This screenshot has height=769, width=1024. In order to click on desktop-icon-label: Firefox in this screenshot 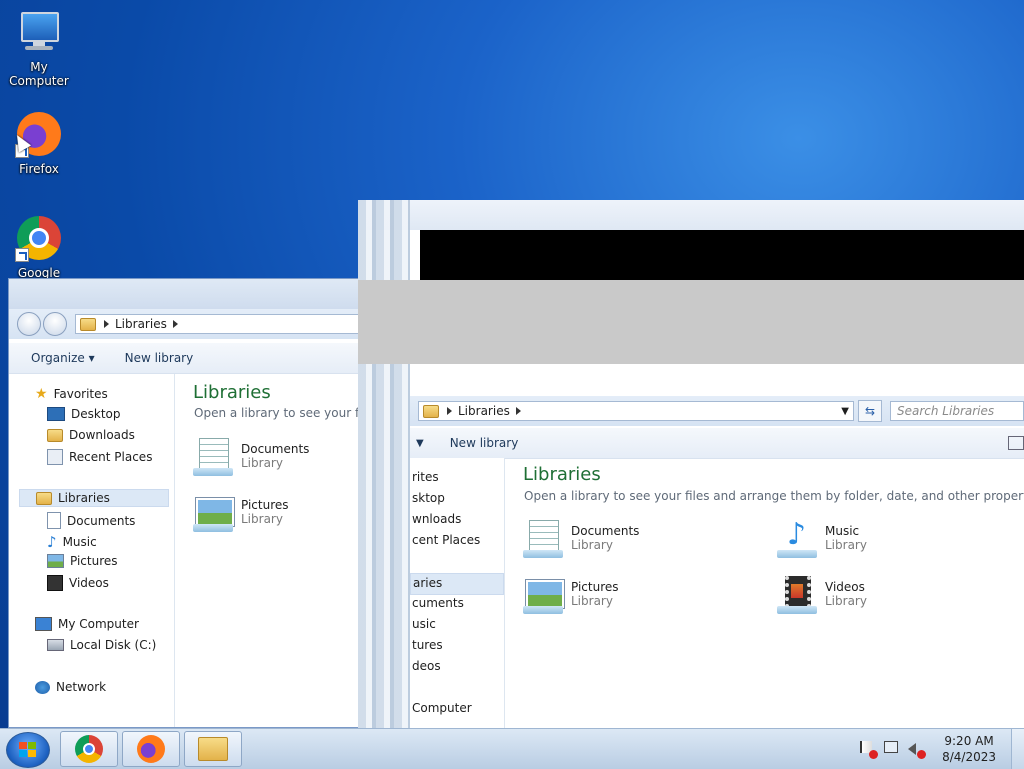, I will do `click(39, 169)`.